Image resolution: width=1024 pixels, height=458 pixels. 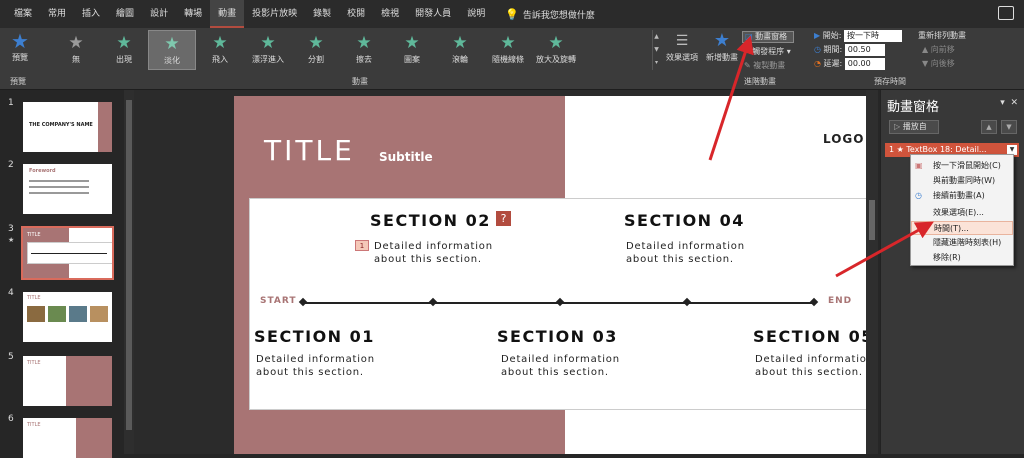 I want to click on menu-item-with-previous: 與前動畫同時(W), so click(x=962, y=181).